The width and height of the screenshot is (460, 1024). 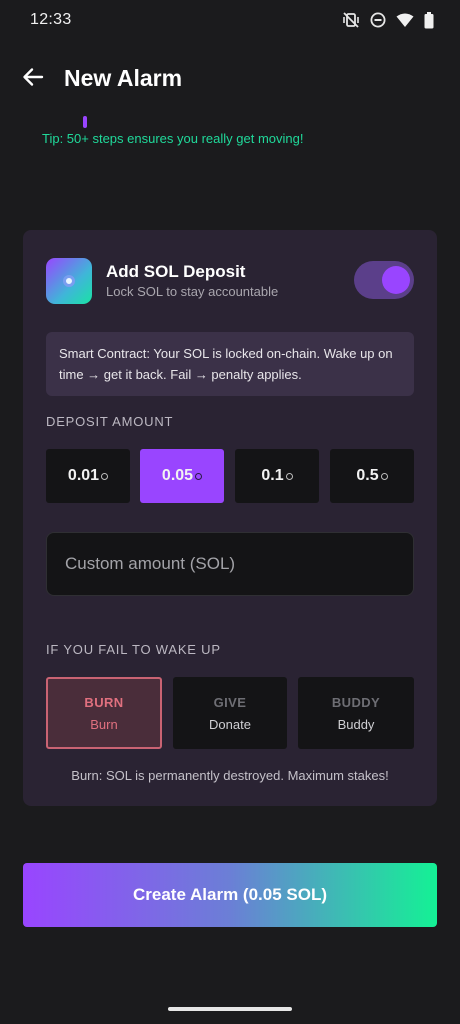 I want to click on fail-option-burn: BURN Burn, so click(x=104, y=713).